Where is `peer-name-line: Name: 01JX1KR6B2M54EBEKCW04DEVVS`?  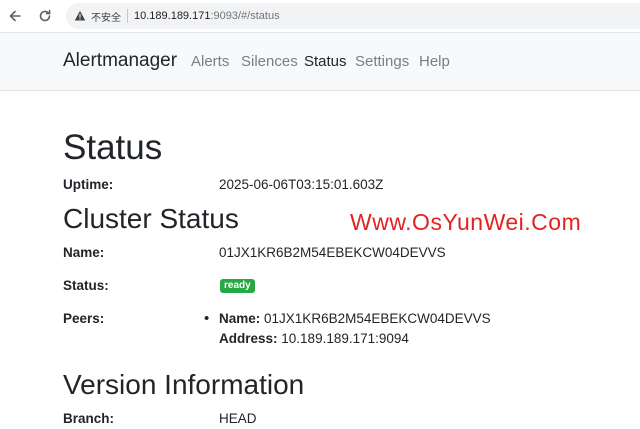
peer-name-line: Name: 01JX1KR6B2M54EBEKCW04DEVVS is located at coordinates (355, 318).